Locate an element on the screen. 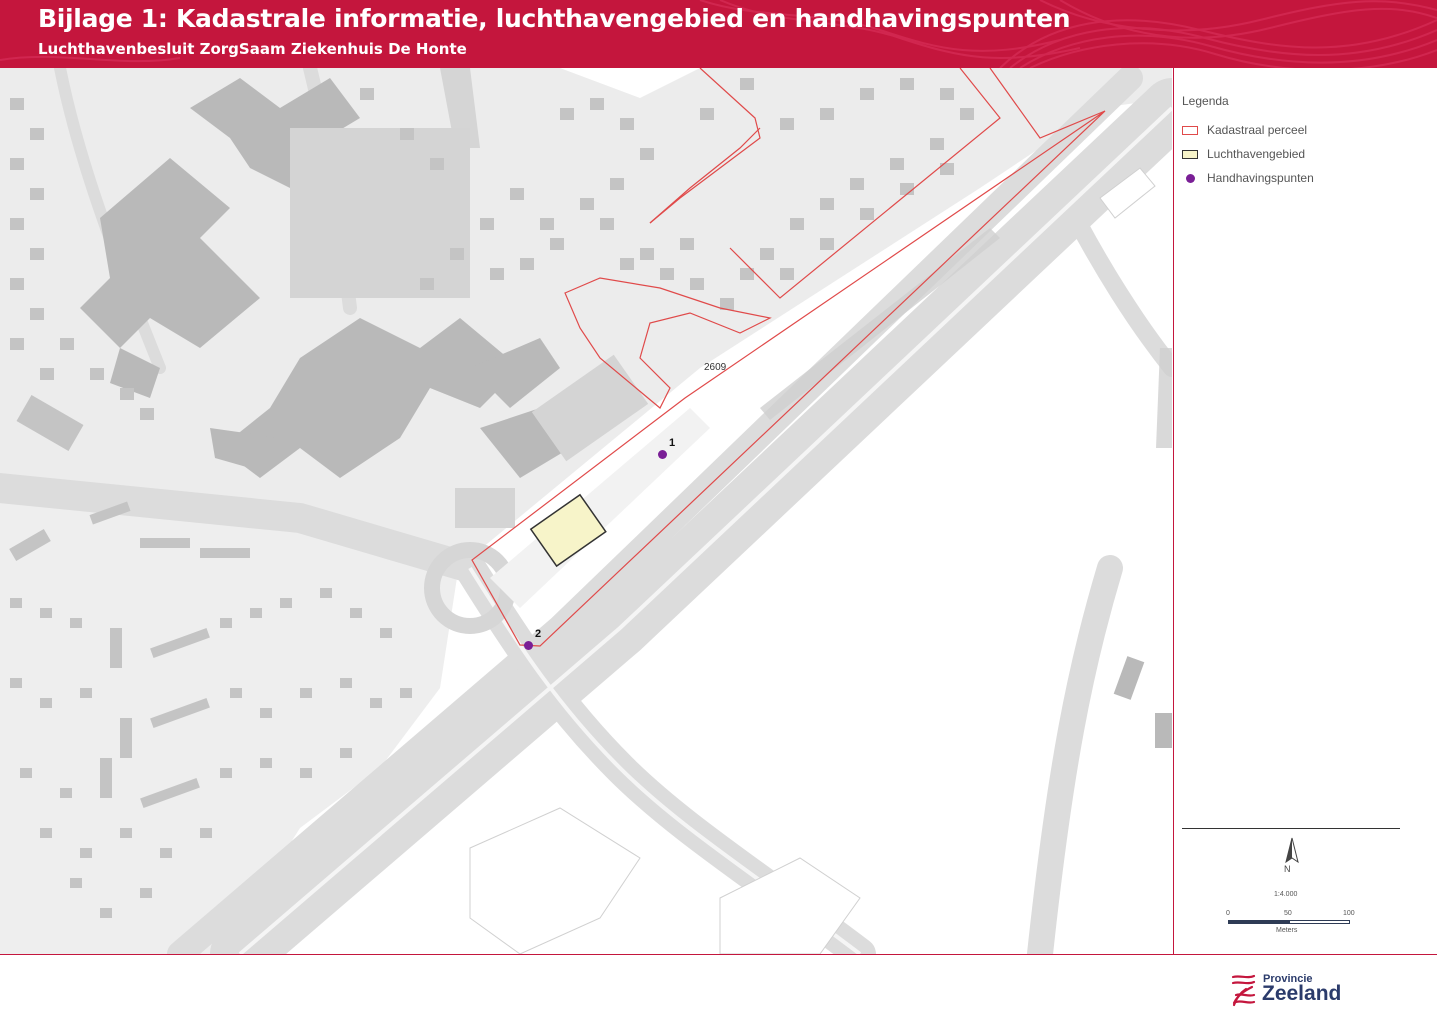  legend-item-parcel: Kadastraal perceel is located at coordinates (1244, 130).